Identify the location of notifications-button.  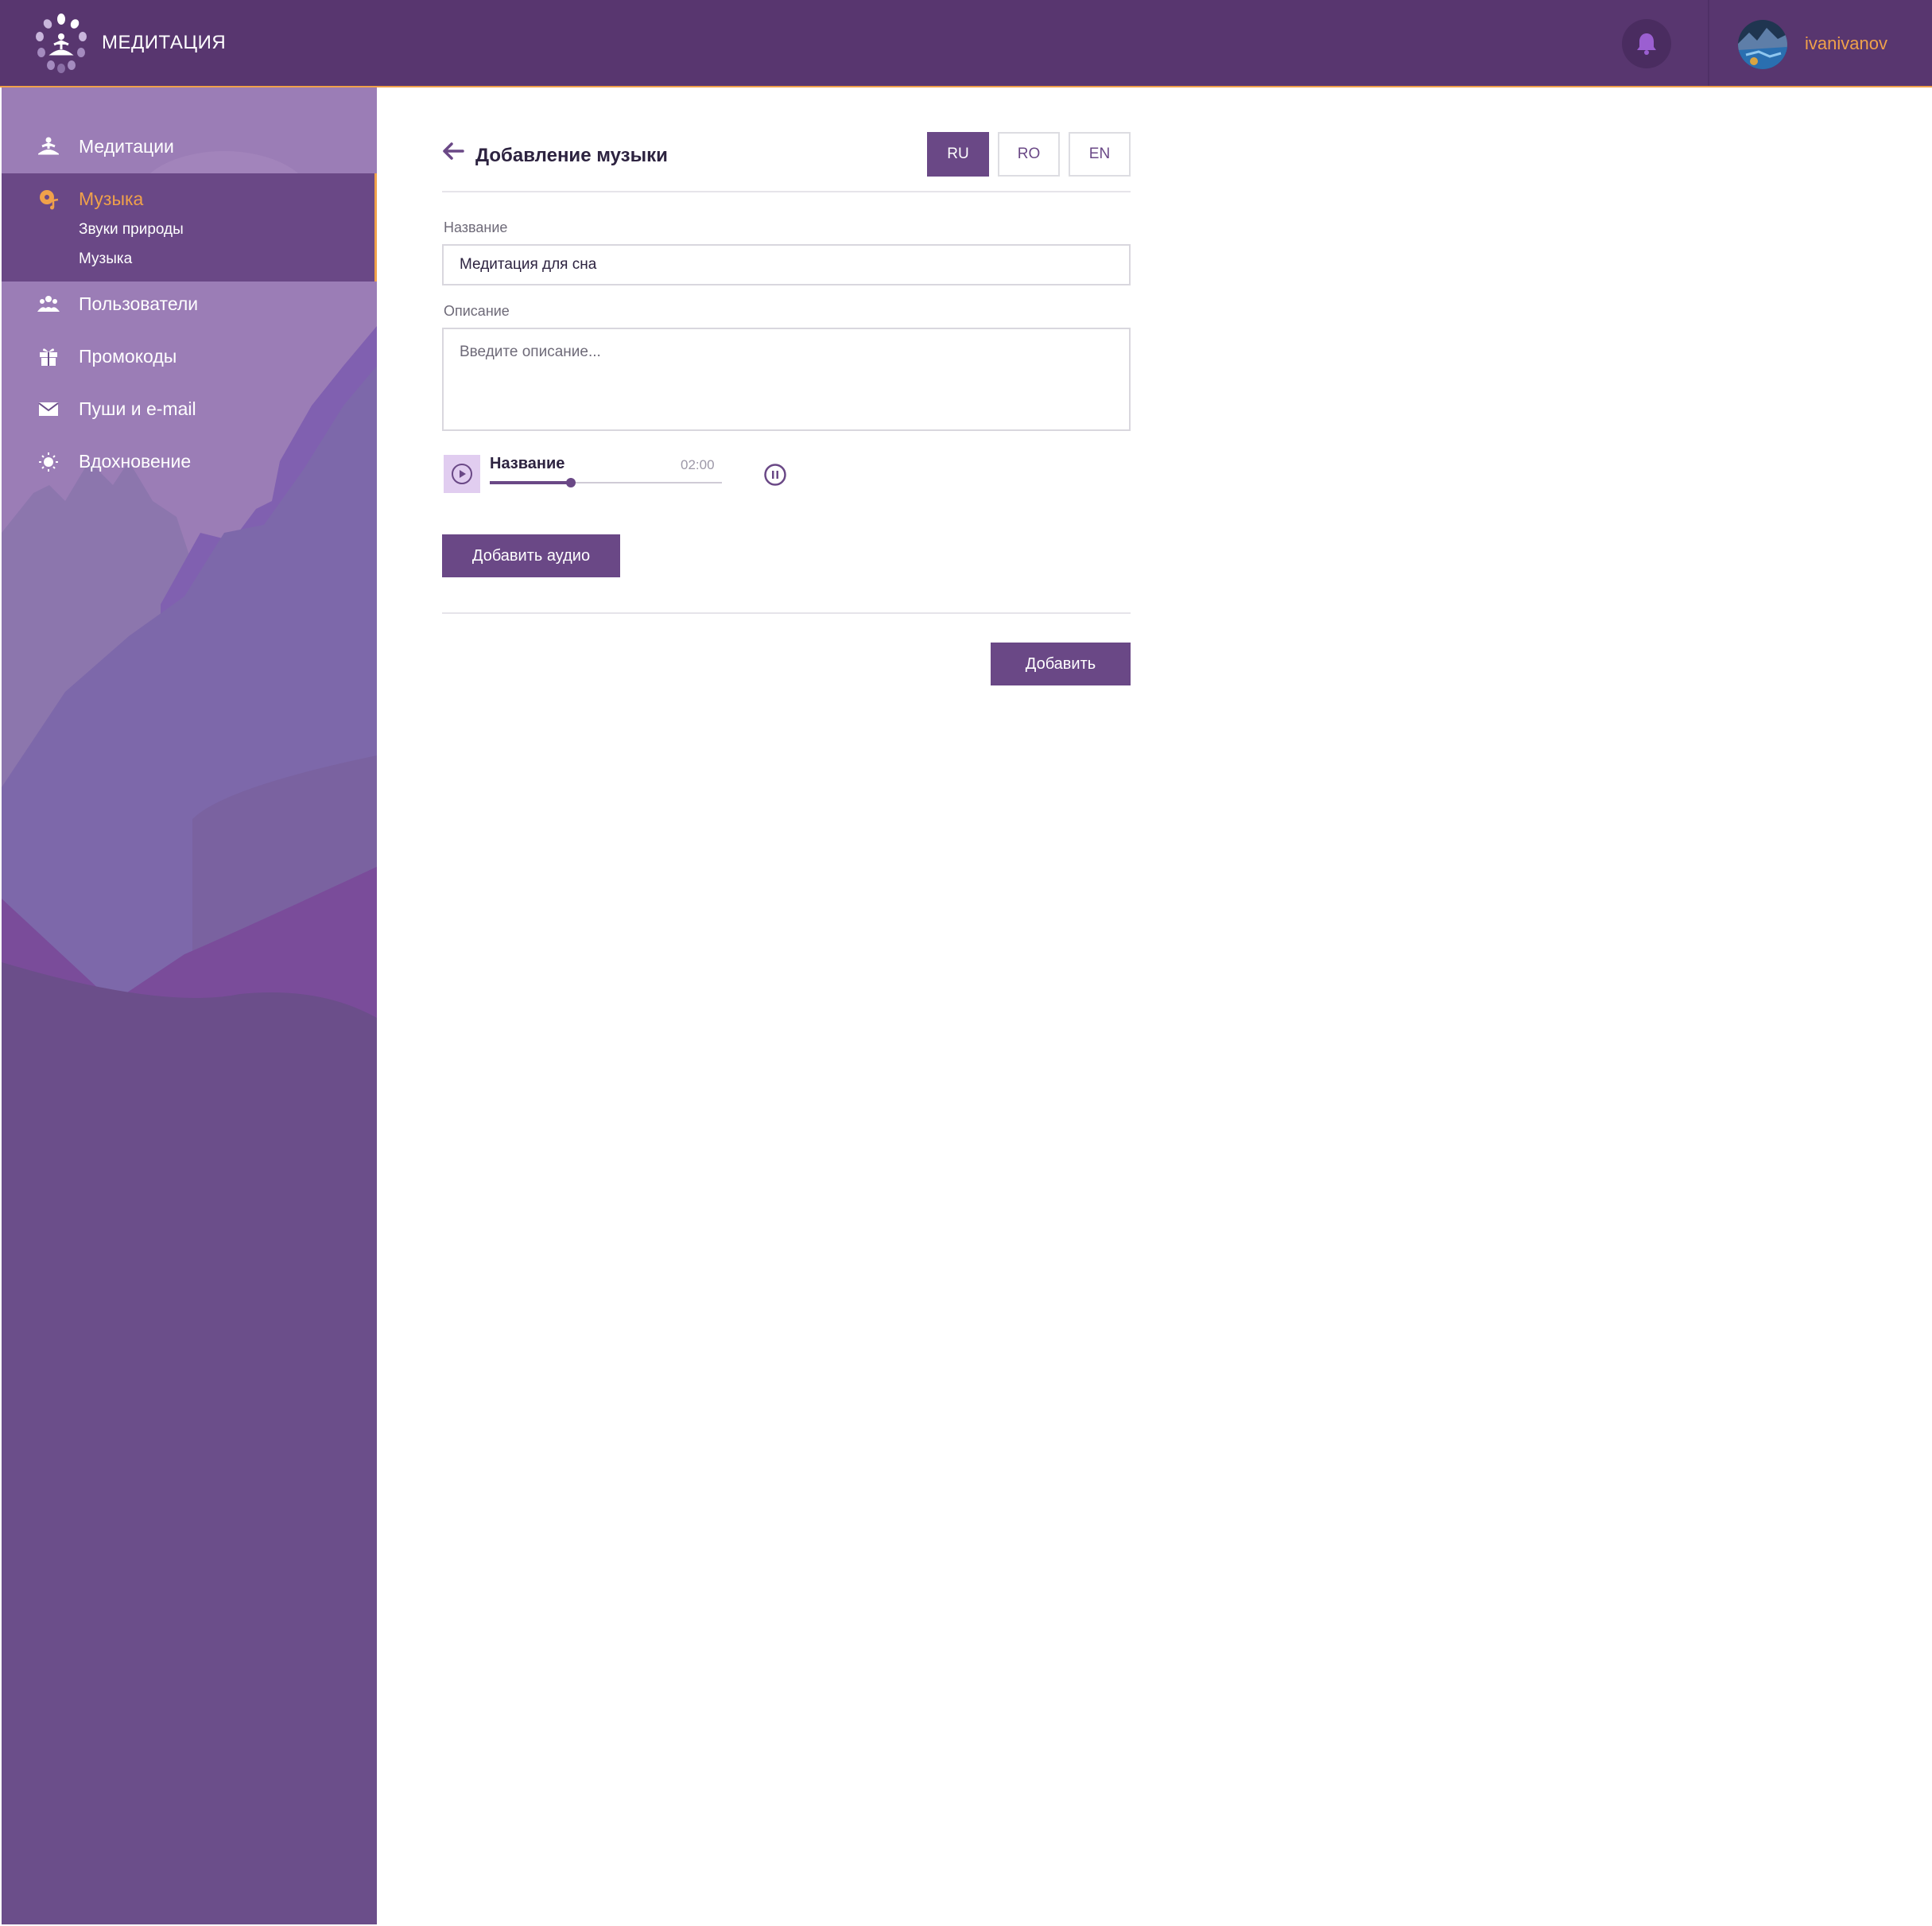
(1647, 43).